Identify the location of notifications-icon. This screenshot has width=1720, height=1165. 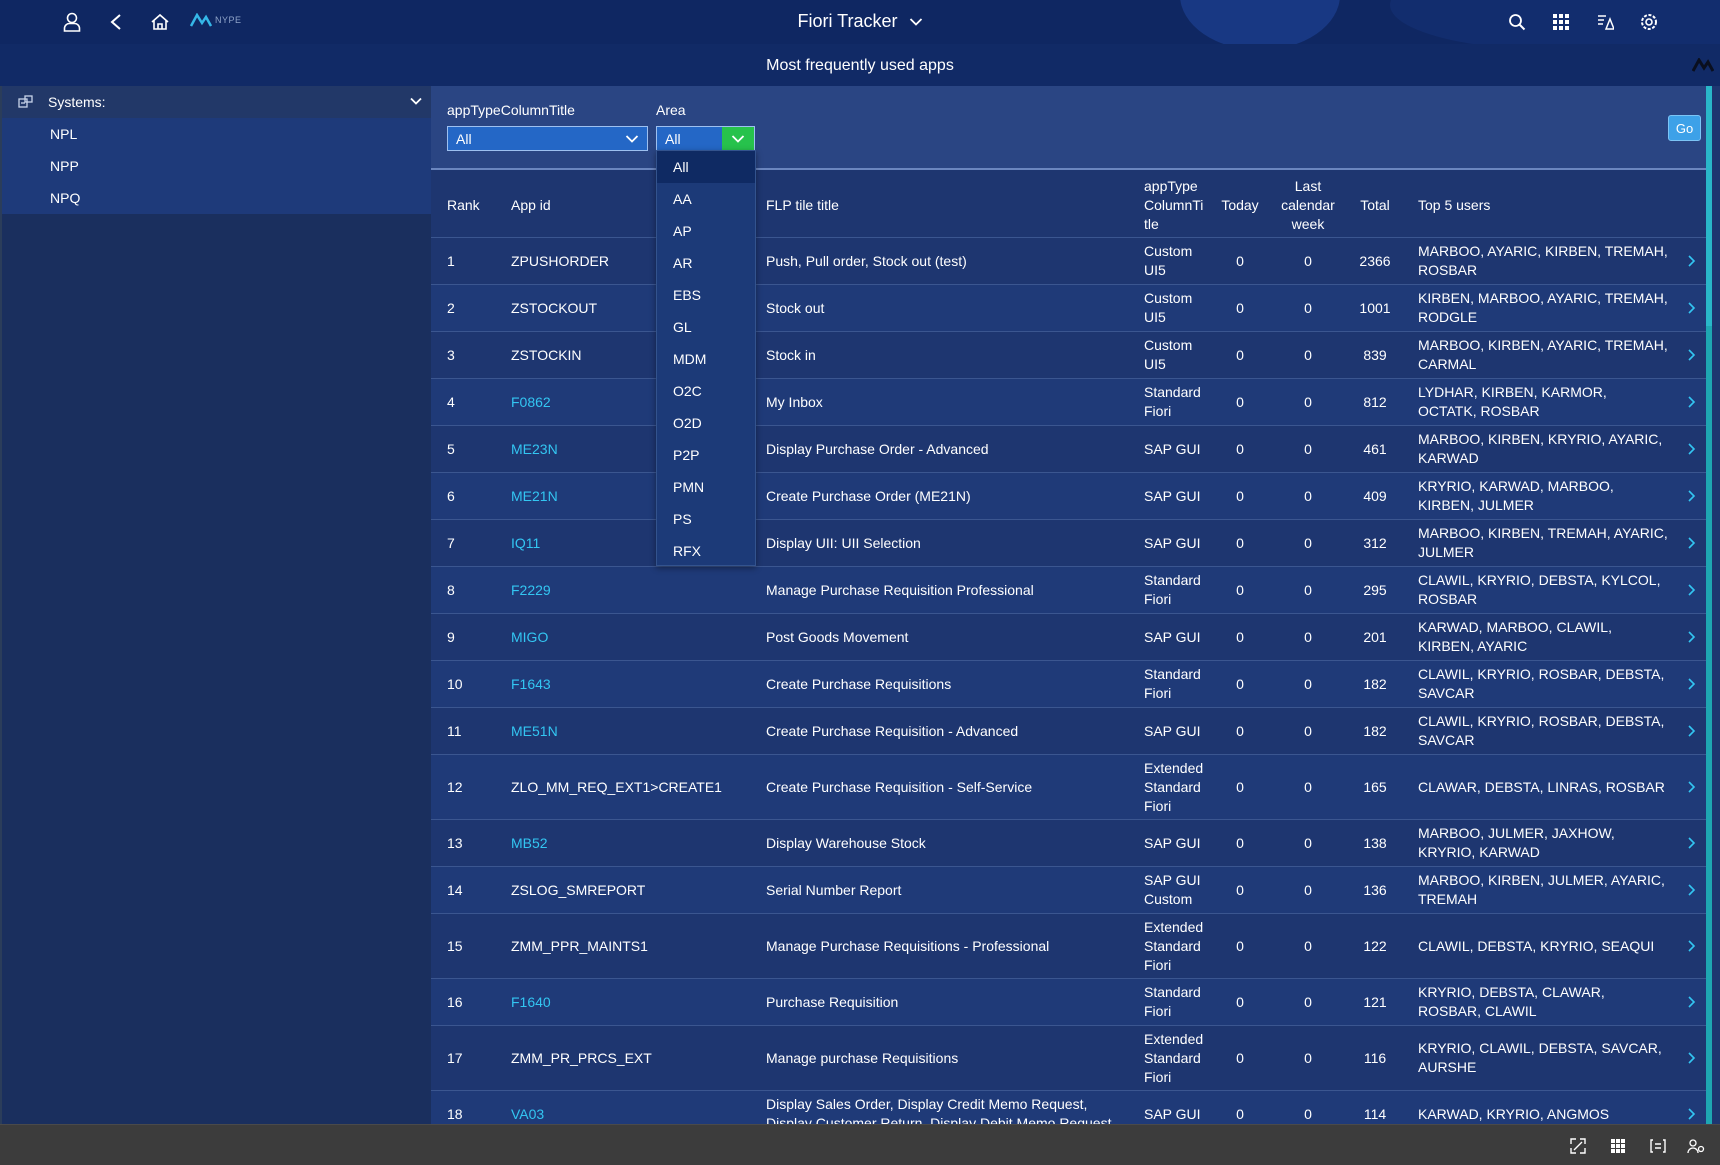
(1605, 22).